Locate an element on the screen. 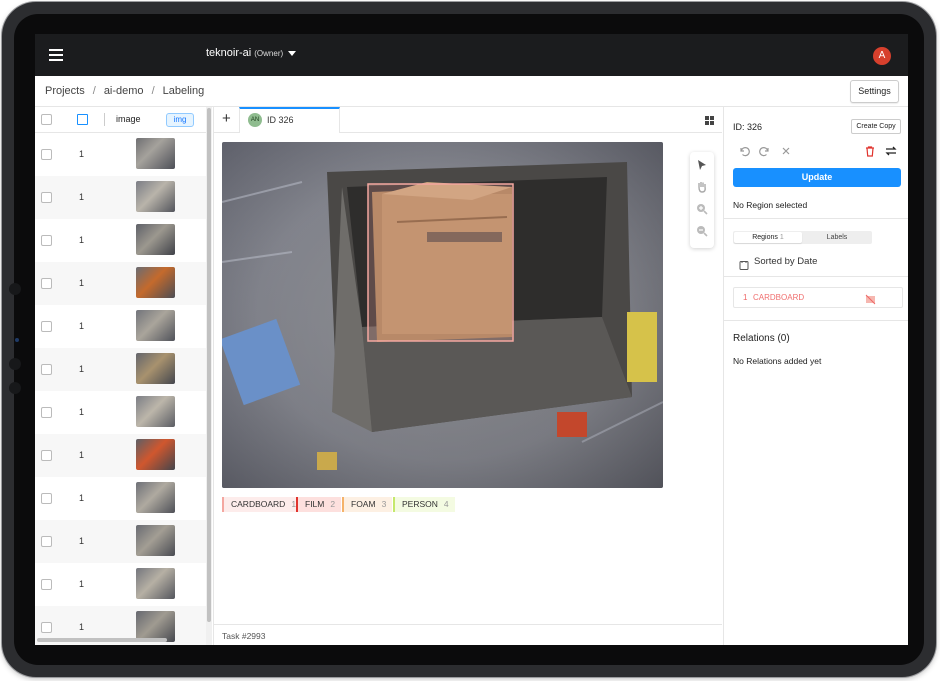 This screenshot has height=681, width=940. tab-regions: Regions 1 is located at coordinates (768, 237).